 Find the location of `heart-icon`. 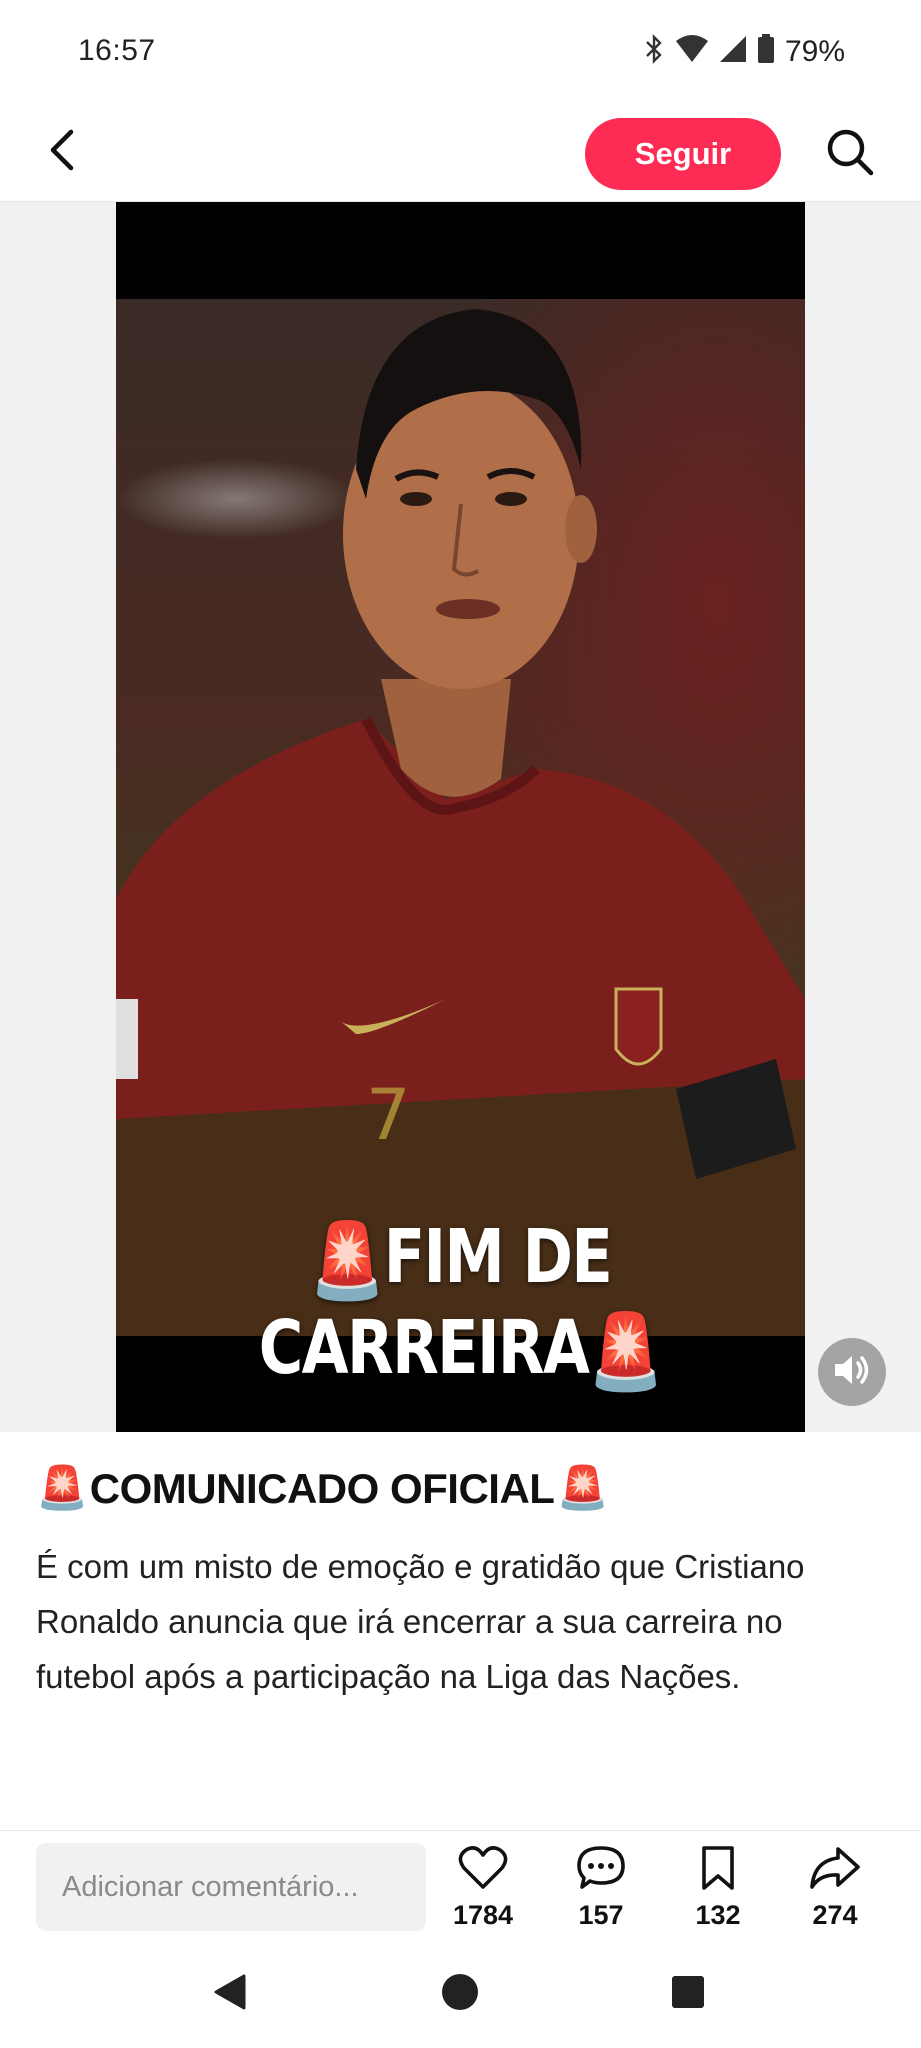

heart-icon is located at coordinates (483, 1870).